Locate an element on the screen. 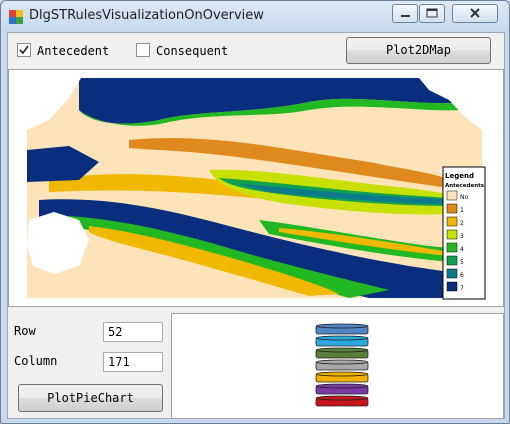  column-input: 171 is located at coordinates (133, 362).